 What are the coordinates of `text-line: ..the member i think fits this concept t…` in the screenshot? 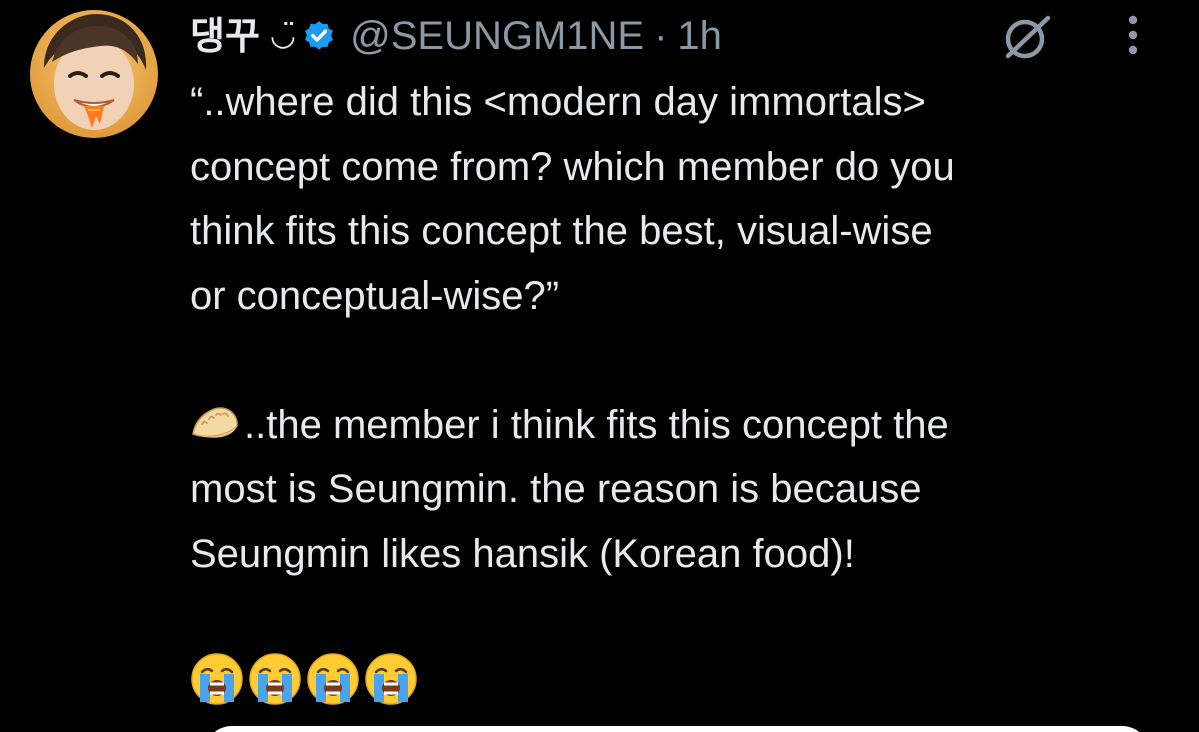 It's located at (685, 425).